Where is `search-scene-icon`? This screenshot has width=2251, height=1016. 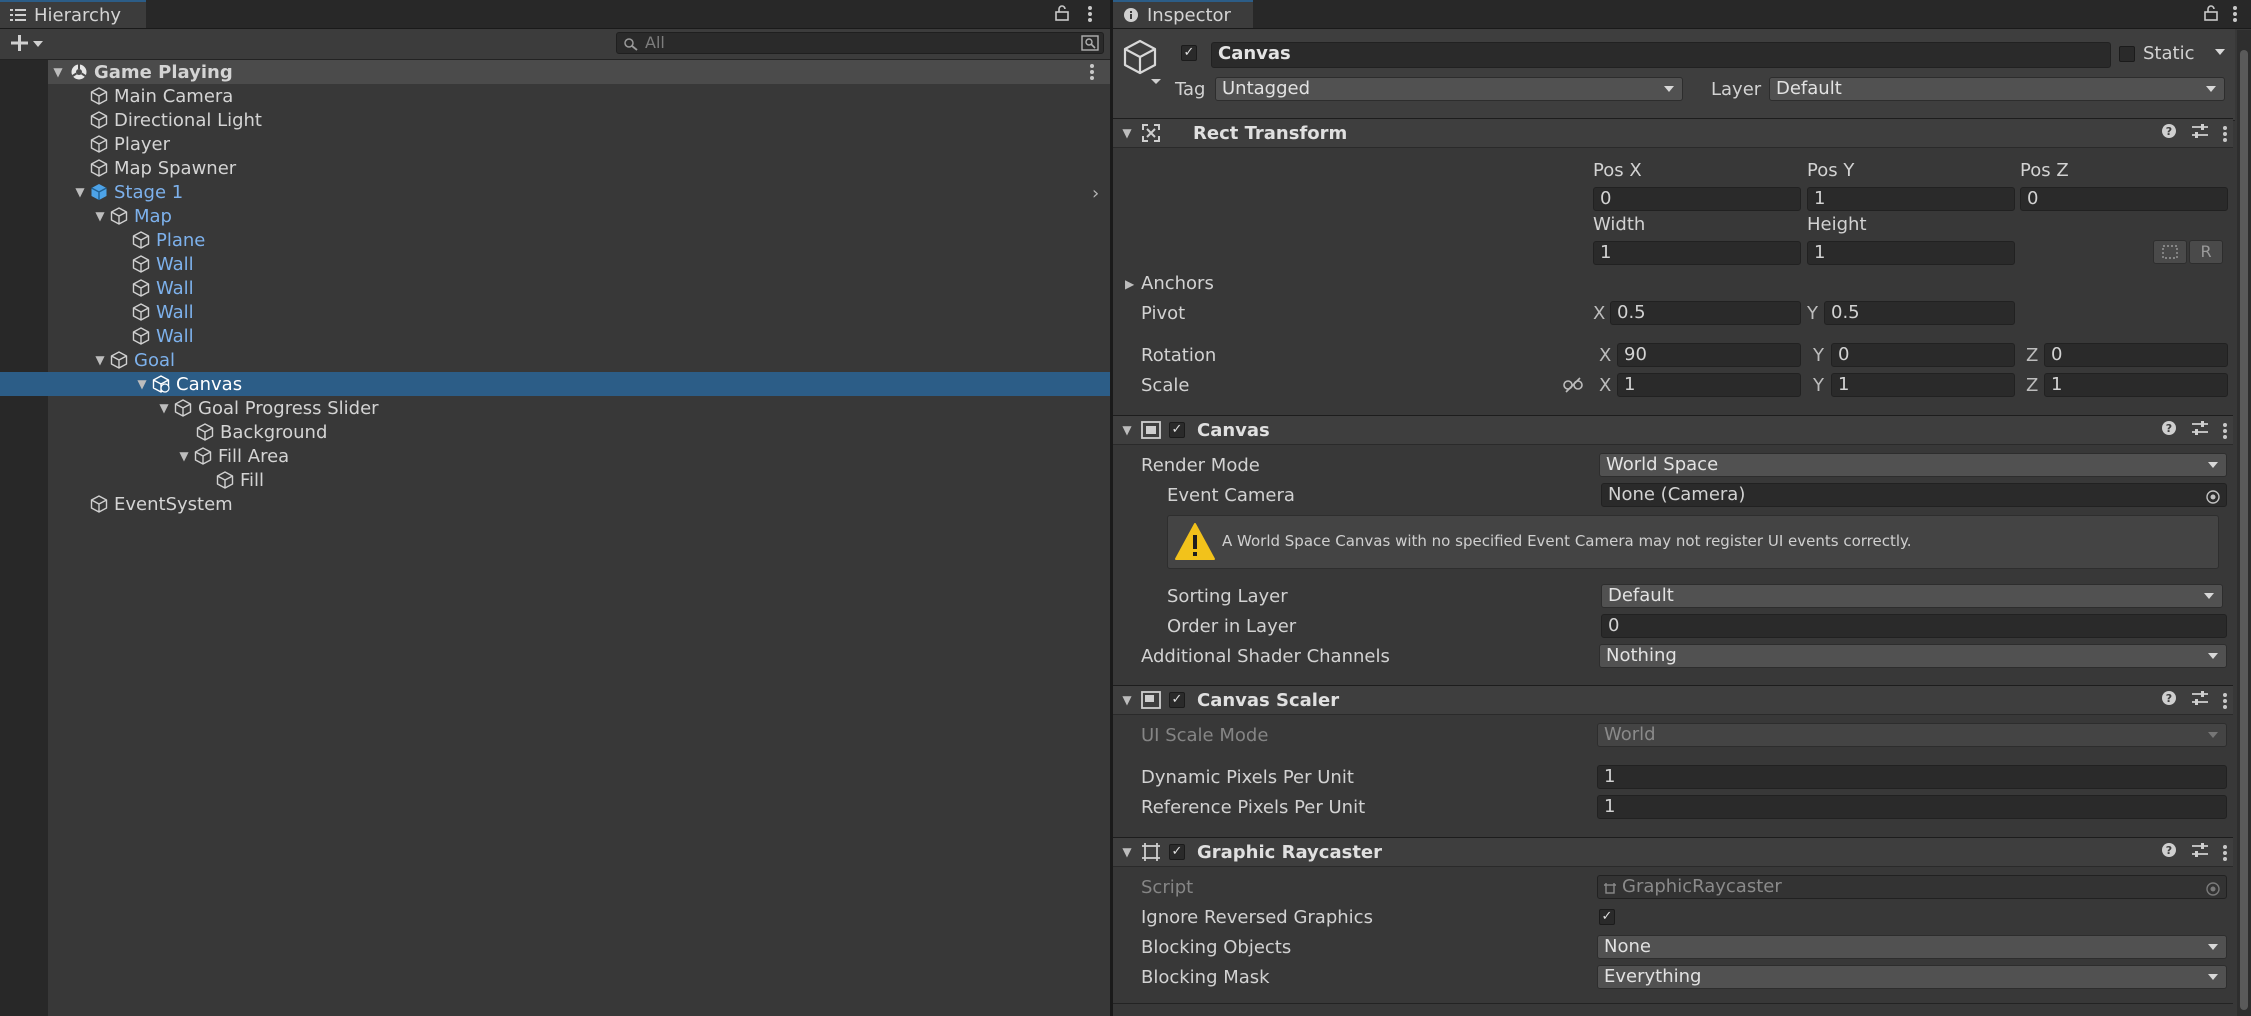
search-scene-icon is located at coordinates (1090, 45).